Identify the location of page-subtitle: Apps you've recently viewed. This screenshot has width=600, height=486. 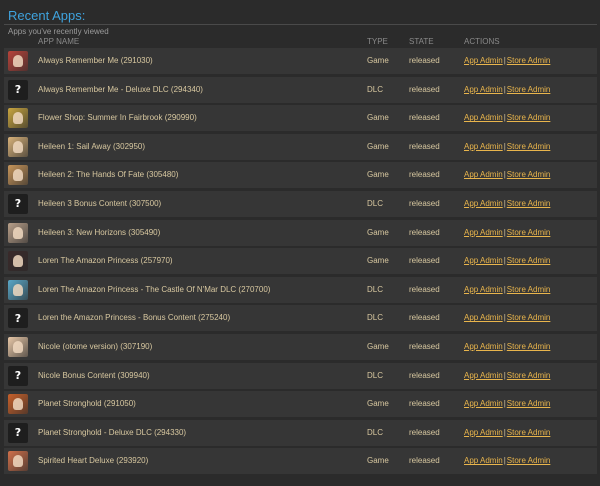
(58, 31).